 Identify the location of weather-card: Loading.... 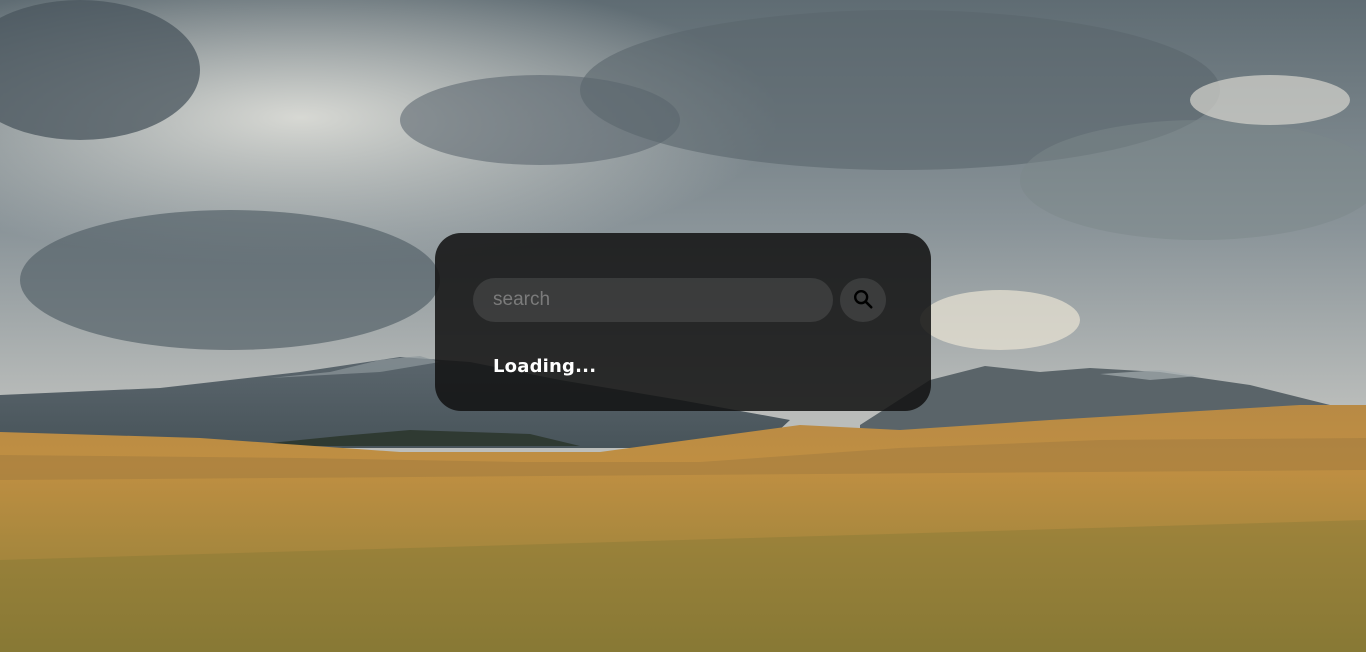
(683, 322).